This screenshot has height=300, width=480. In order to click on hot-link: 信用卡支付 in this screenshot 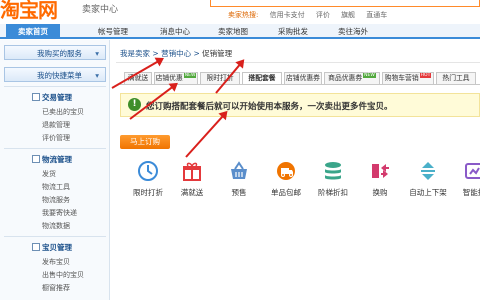, I will do `click(287, 15)`.